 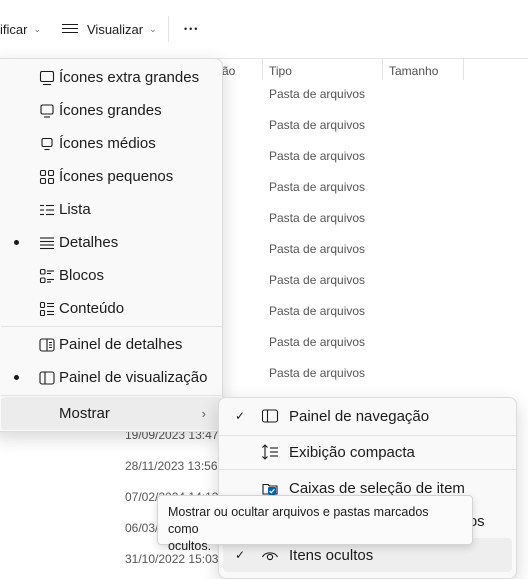 I want to click on sort-label: ificar, so click(x=14, y=29).